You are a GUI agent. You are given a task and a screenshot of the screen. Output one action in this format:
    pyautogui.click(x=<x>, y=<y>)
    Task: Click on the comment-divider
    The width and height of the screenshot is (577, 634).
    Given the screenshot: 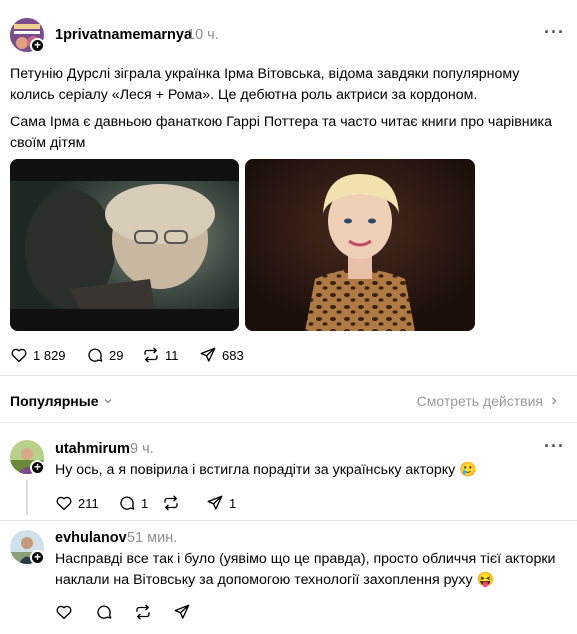 What is the action you would take?
    pyautogui.click(x=288, y=520)
    